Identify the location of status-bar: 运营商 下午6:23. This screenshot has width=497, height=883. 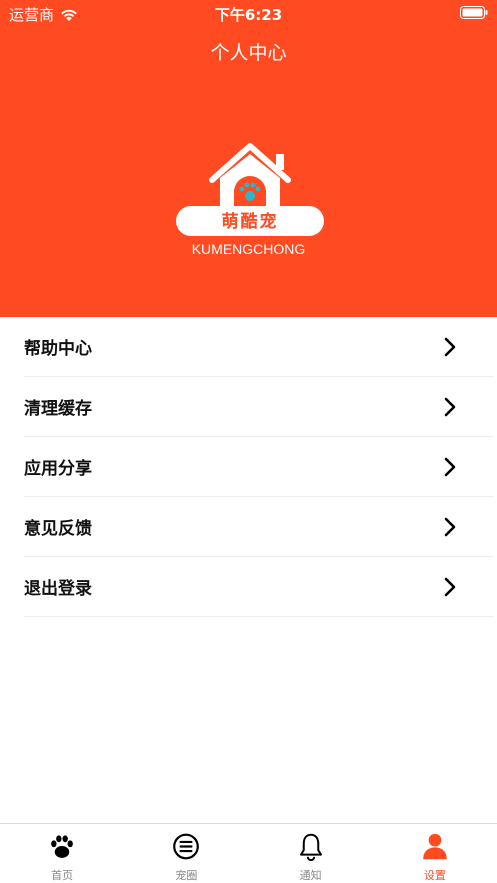
(248, 13).